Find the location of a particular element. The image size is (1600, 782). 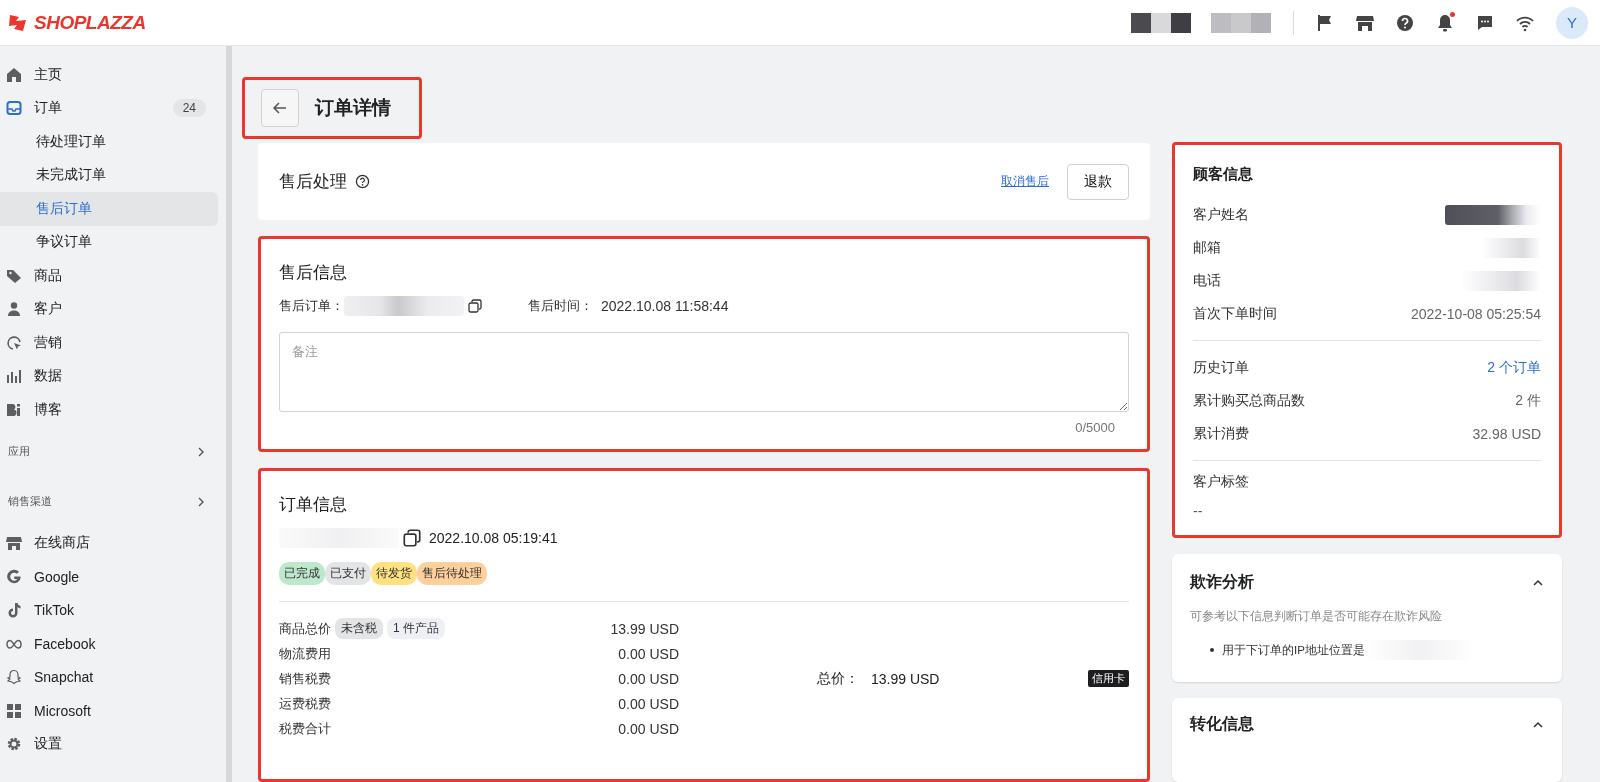

page-title: 订单详情 is located at coordinates (353, 108).